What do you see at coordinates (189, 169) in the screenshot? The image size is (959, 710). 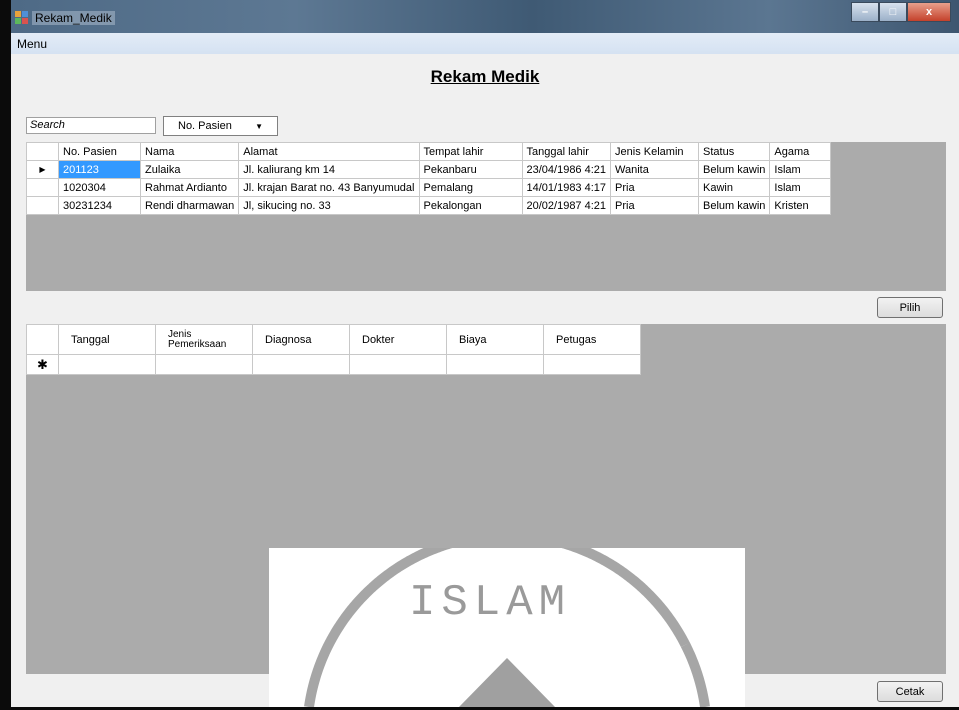 I see `table-cell: Zulaika` at bounding box center [189, 169].